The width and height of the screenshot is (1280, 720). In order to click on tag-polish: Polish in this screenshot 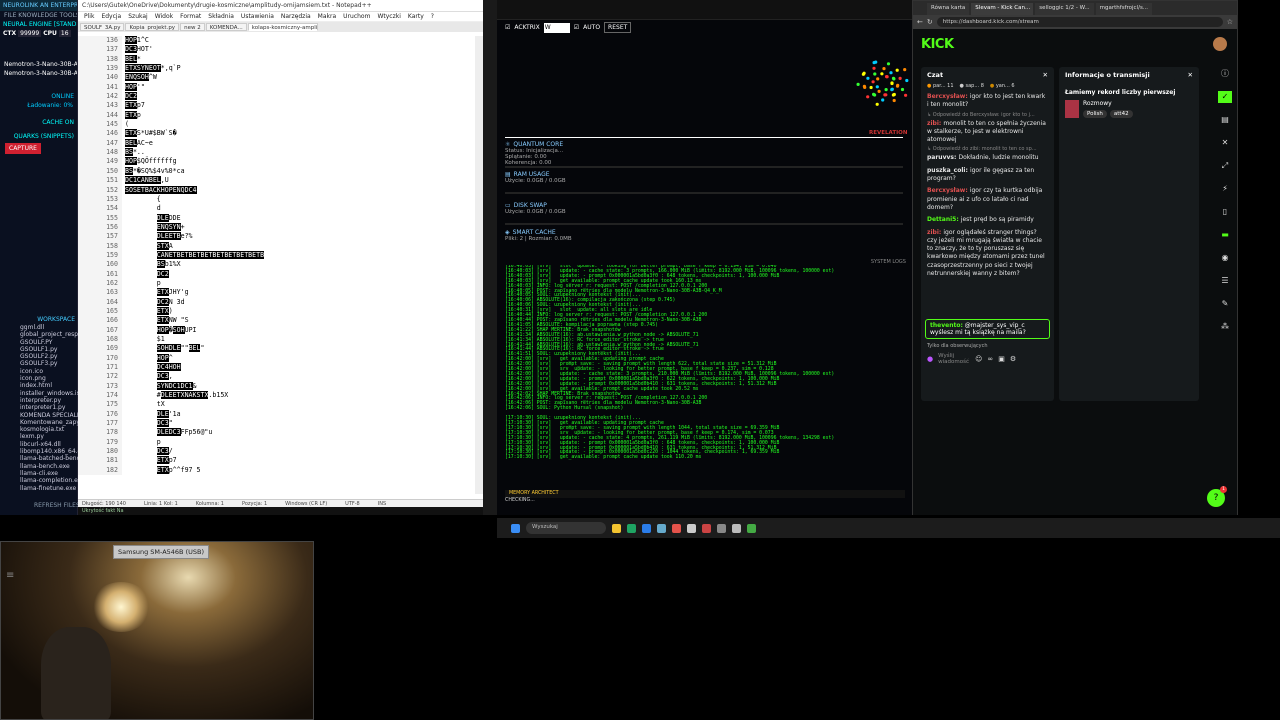, I will do `click(1095, 114)`.